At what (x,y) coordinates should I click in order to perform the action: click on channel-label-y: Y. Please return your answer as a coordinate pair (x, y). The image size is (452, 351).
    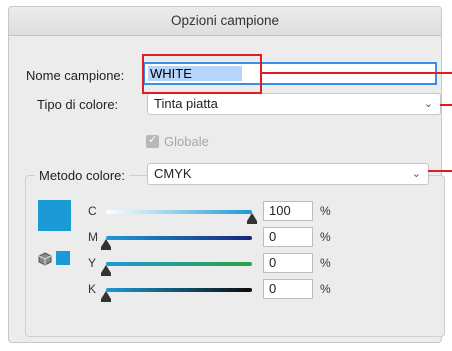
    Looking at the image, I should click on (92, 263).